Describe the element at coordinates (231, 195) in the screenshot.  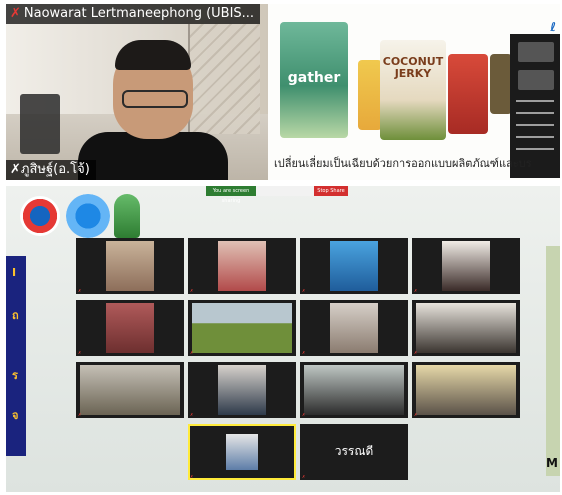
I see `screen-share-banner: You are screen sharing` at that location.